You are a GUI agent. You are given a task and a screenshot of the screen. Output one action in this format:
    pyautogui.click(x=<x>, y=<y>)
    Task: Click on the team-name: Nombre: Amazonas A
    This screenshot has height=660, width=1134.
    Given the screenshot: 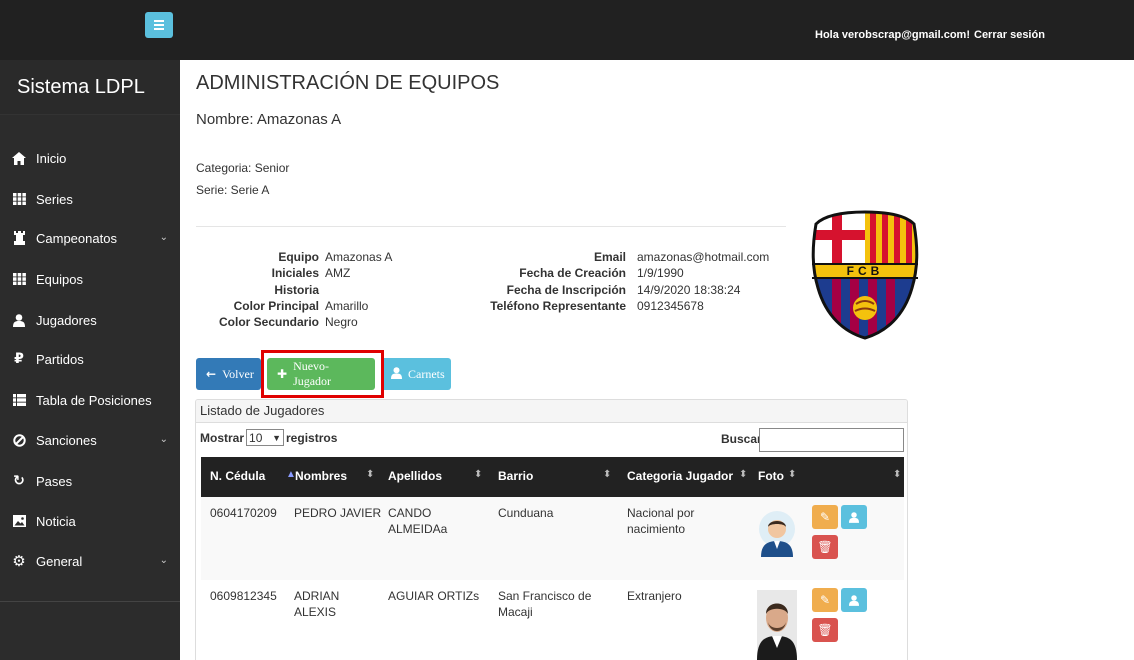 What is the action you would take?
    pyautogui.click(x=269, y=119)
    